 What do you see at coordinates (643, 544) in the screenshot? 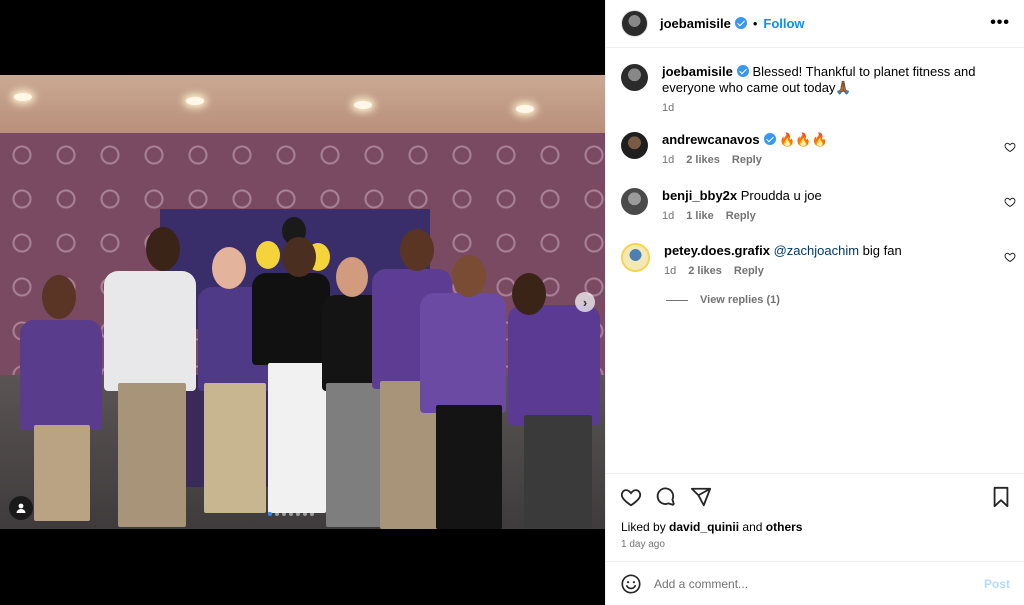
I see `post-timestamp: 1 day ago` at bounding box center [643, 544].